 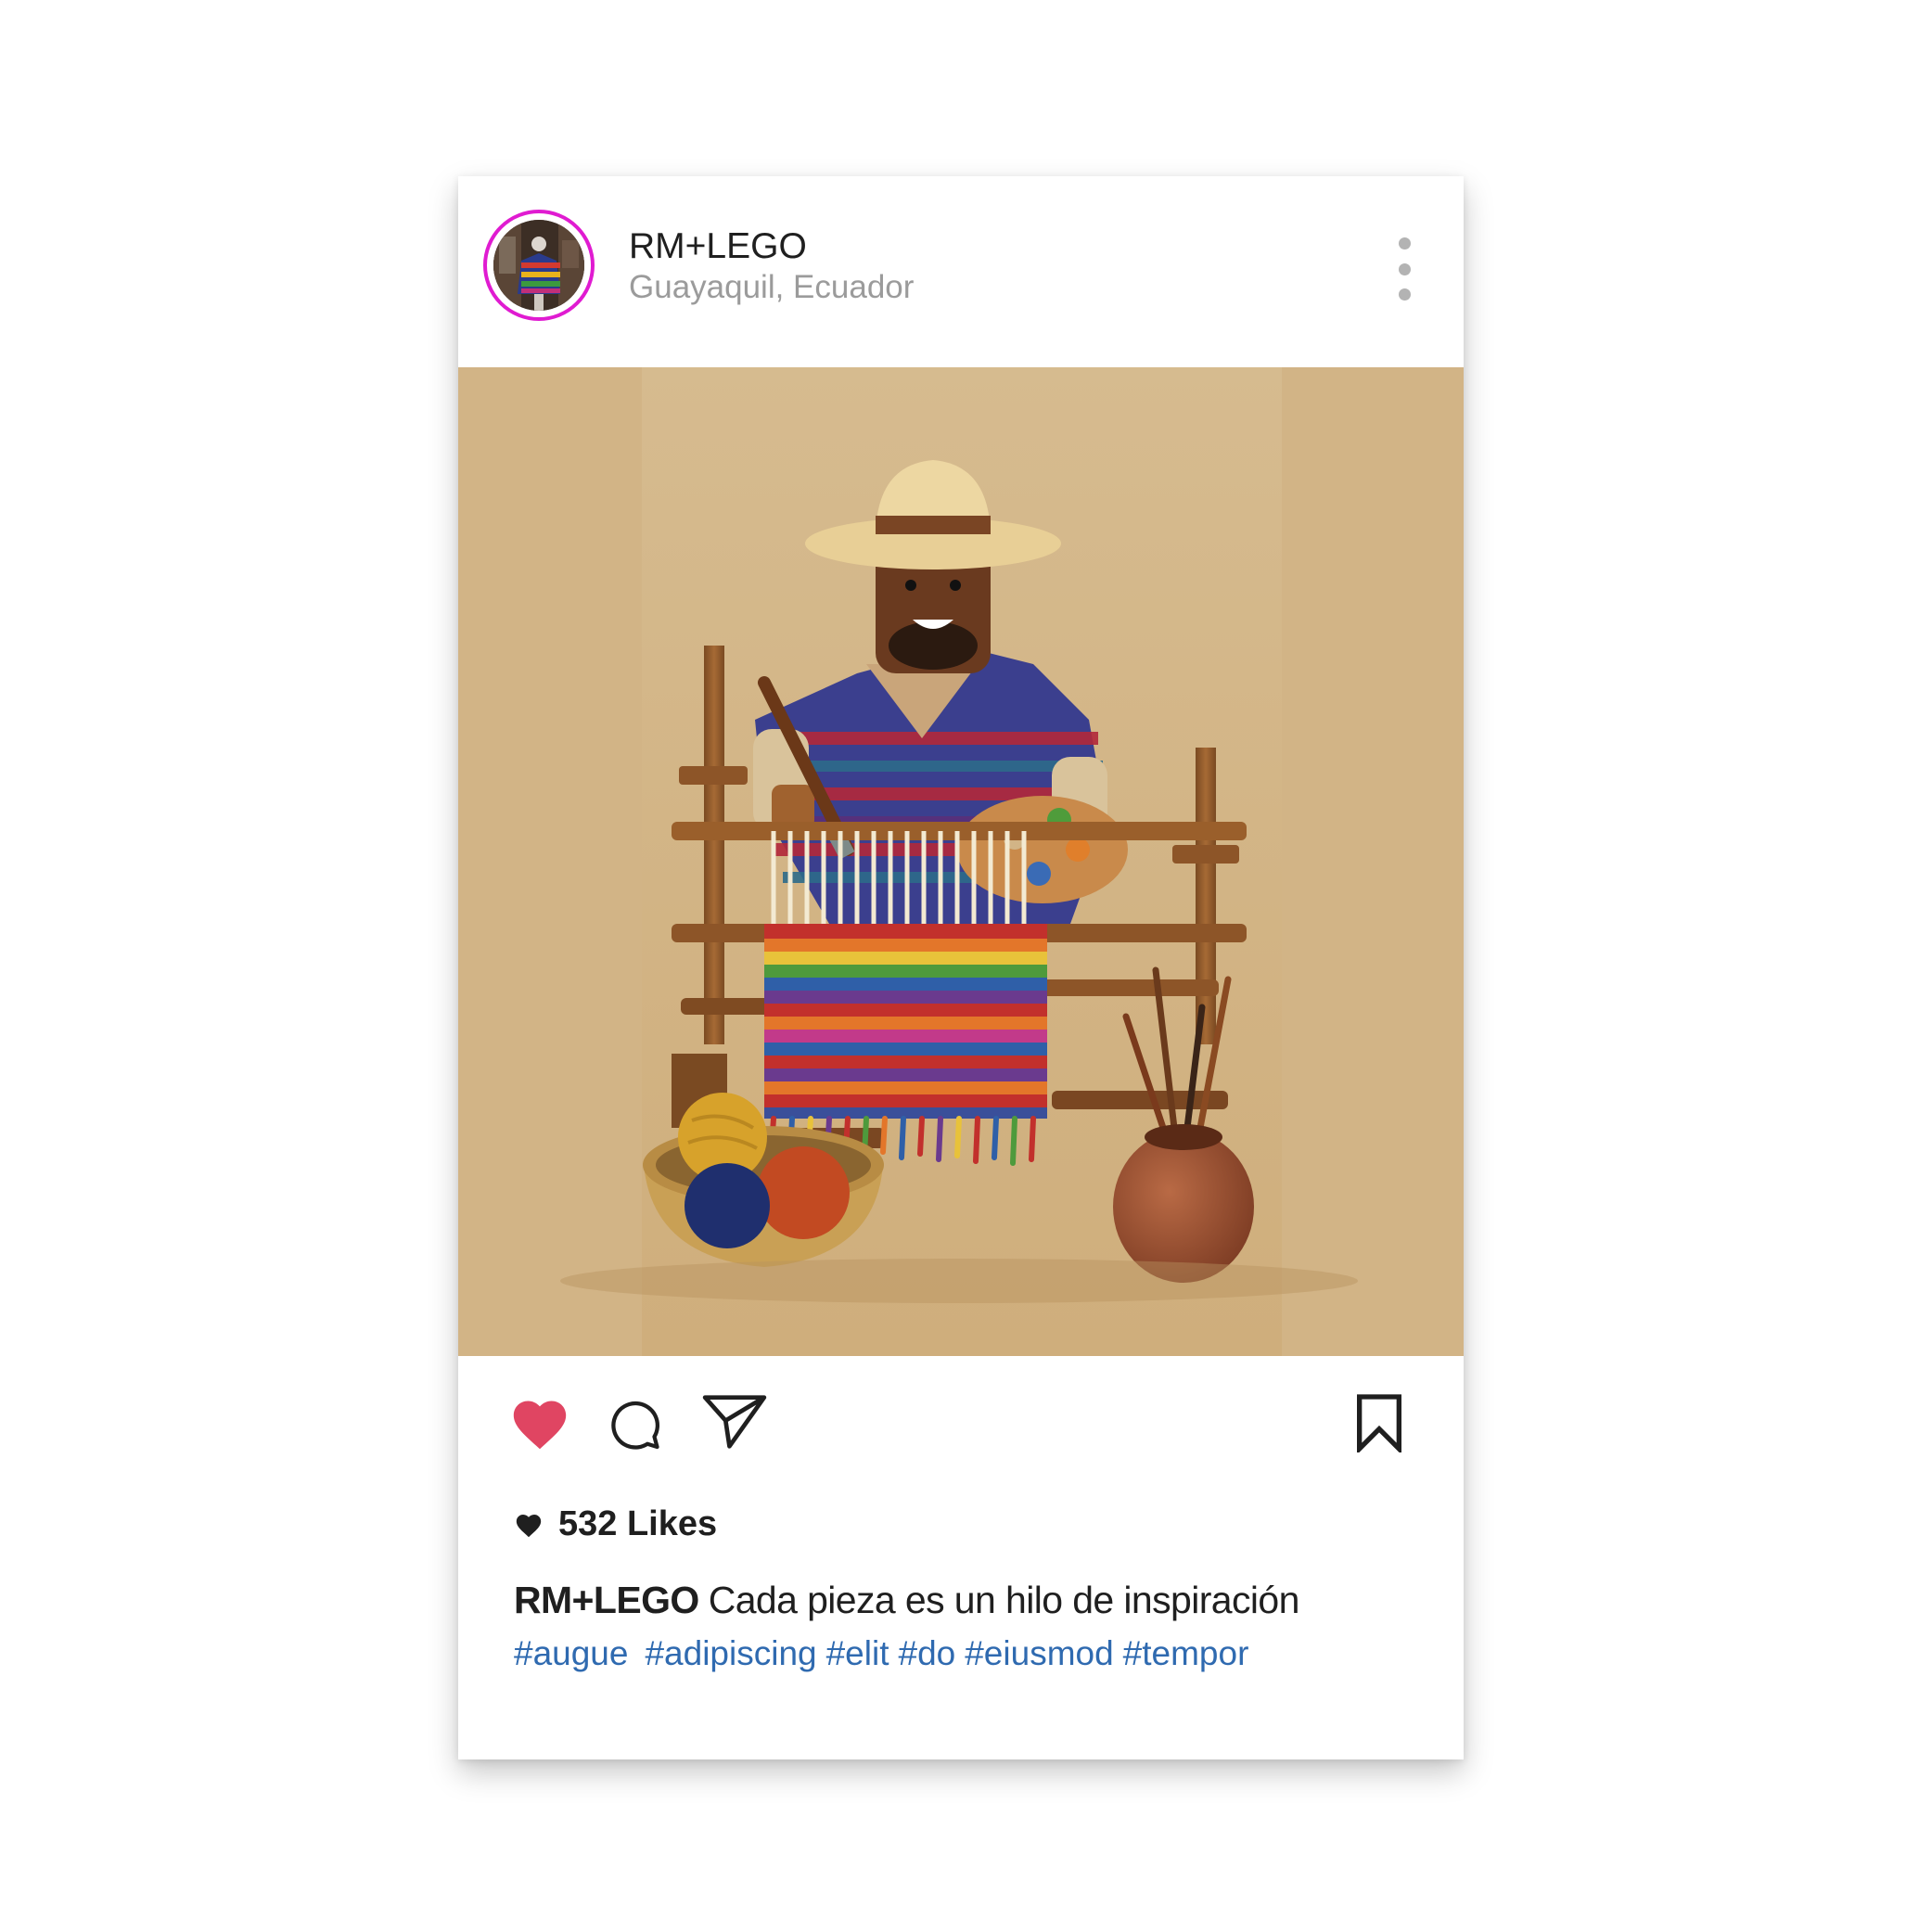 I want to click on post-username: RM+LEGO, so click(x=718, y=246).